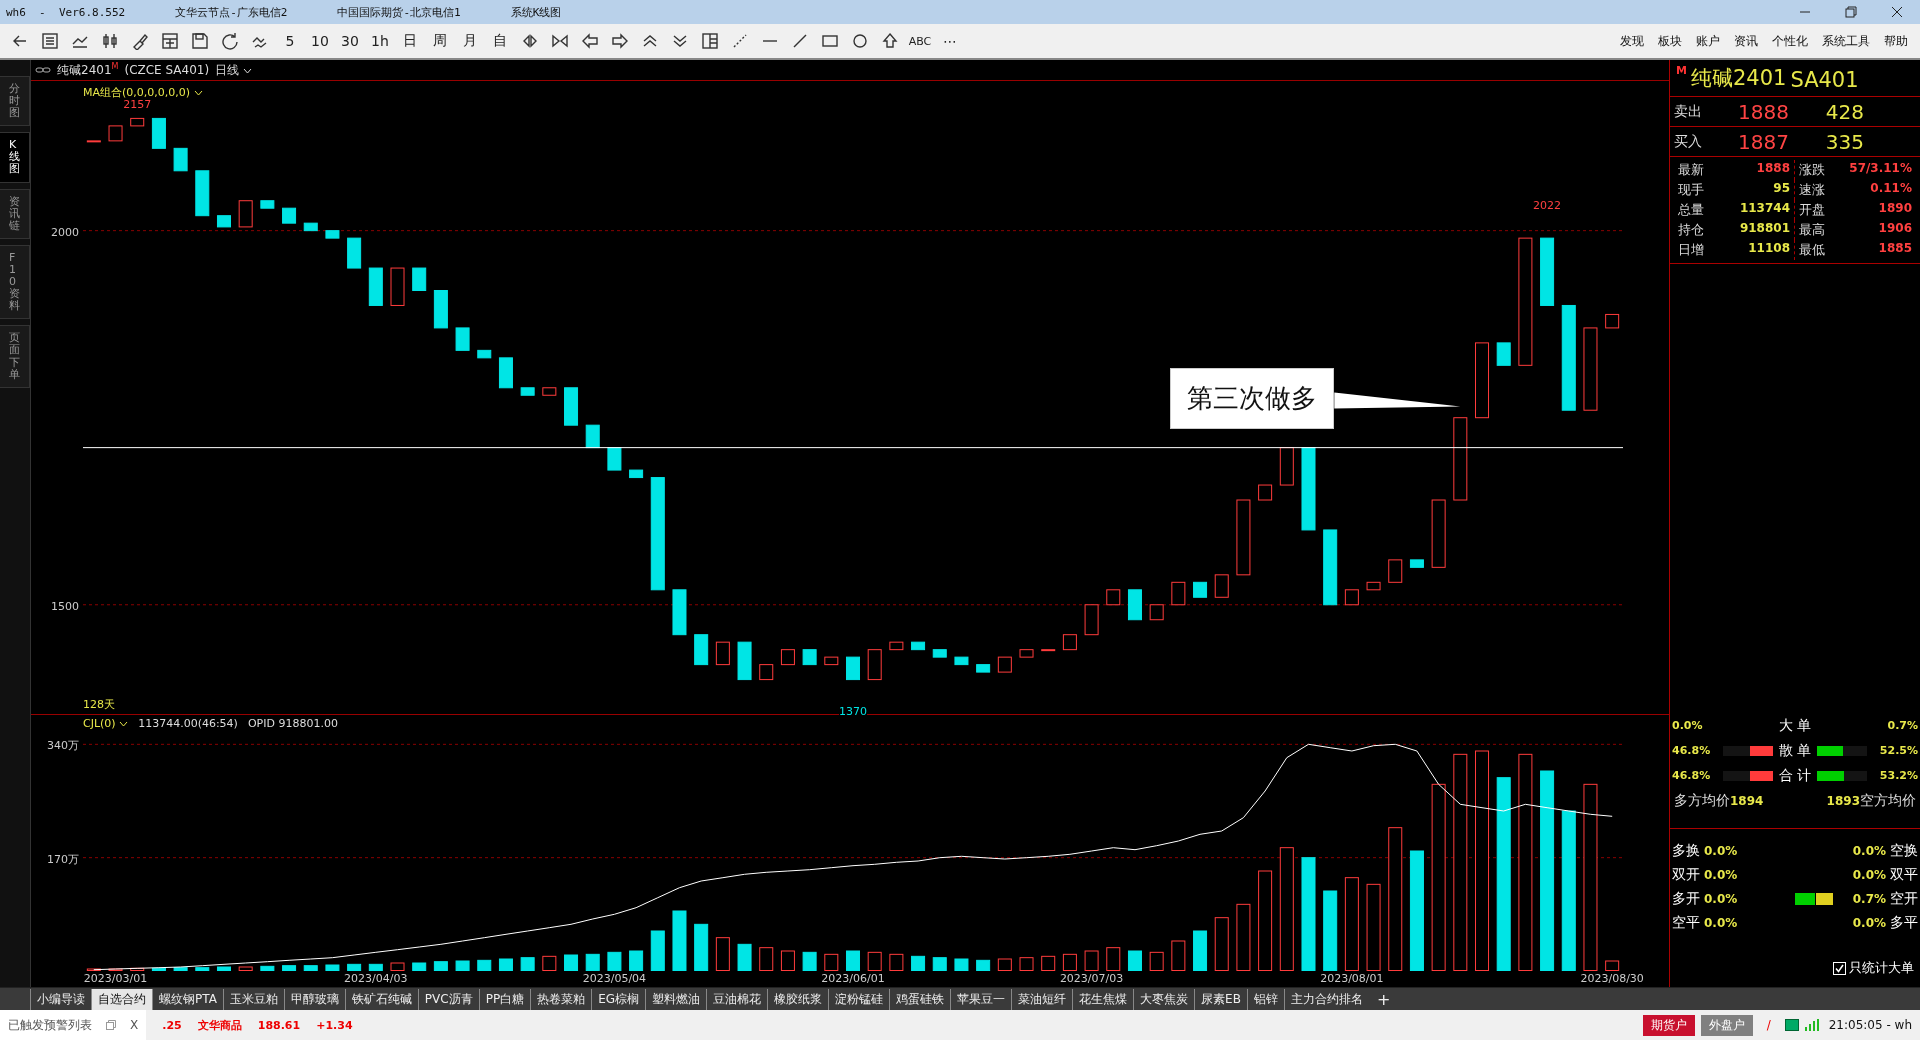 The width and height of the screenshot is (1920, 1040). Describe the element at coordinates (859, 999) in the screenshot. I see `sheet-tab: 淀粉锰硅` at that location.